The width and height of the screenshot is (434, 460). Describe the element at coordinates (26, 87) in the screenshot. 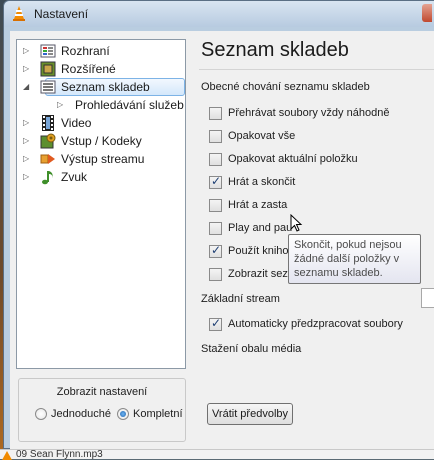

I see `collapse-arrow-icon: ◢` at that location.